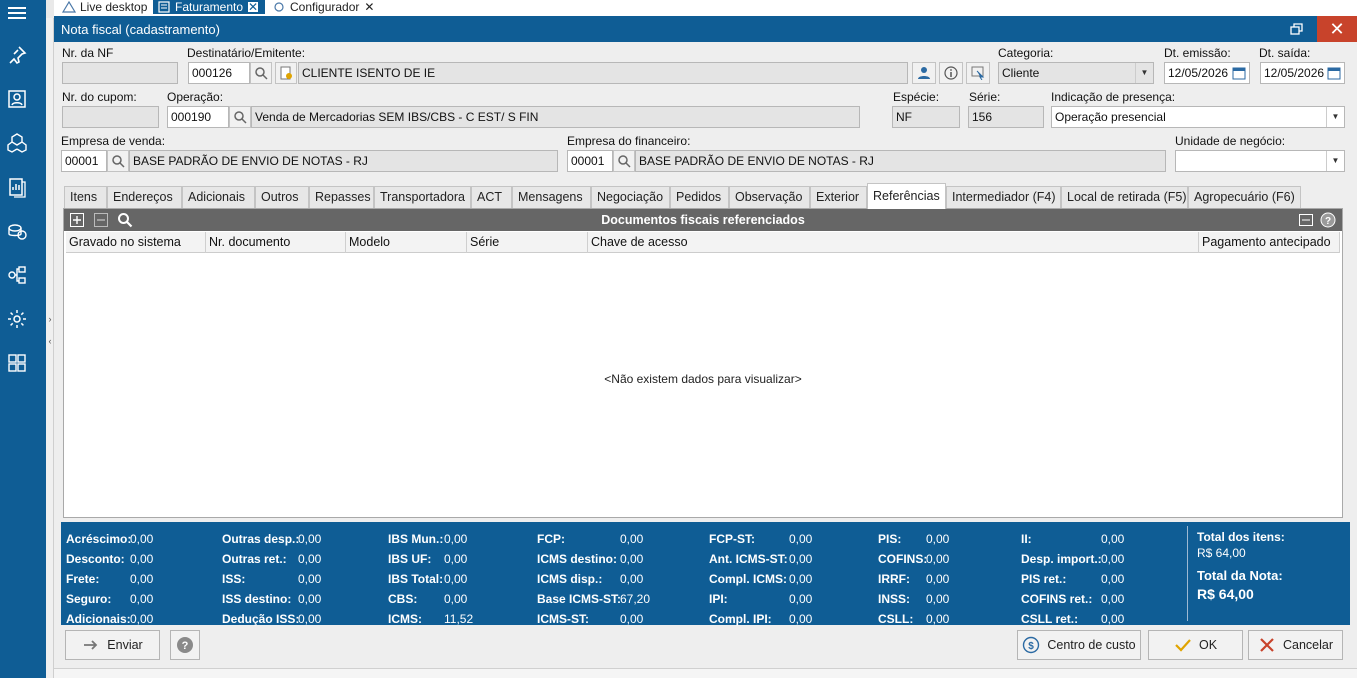  I want to click on collapse-left-icon: ‹, so click(50, 341).